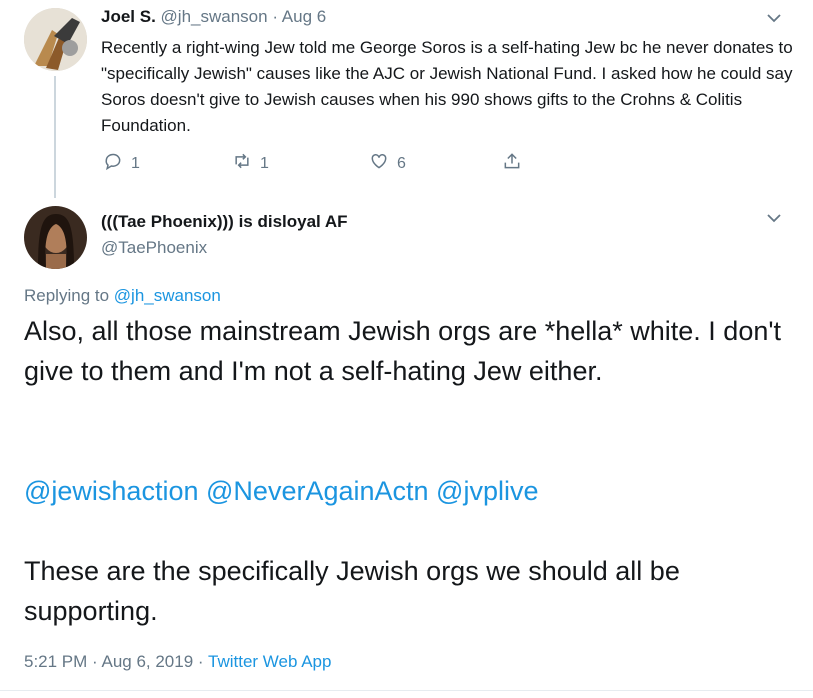 The image size is (813, 698). I want to click on share-button, so click(512, 163).